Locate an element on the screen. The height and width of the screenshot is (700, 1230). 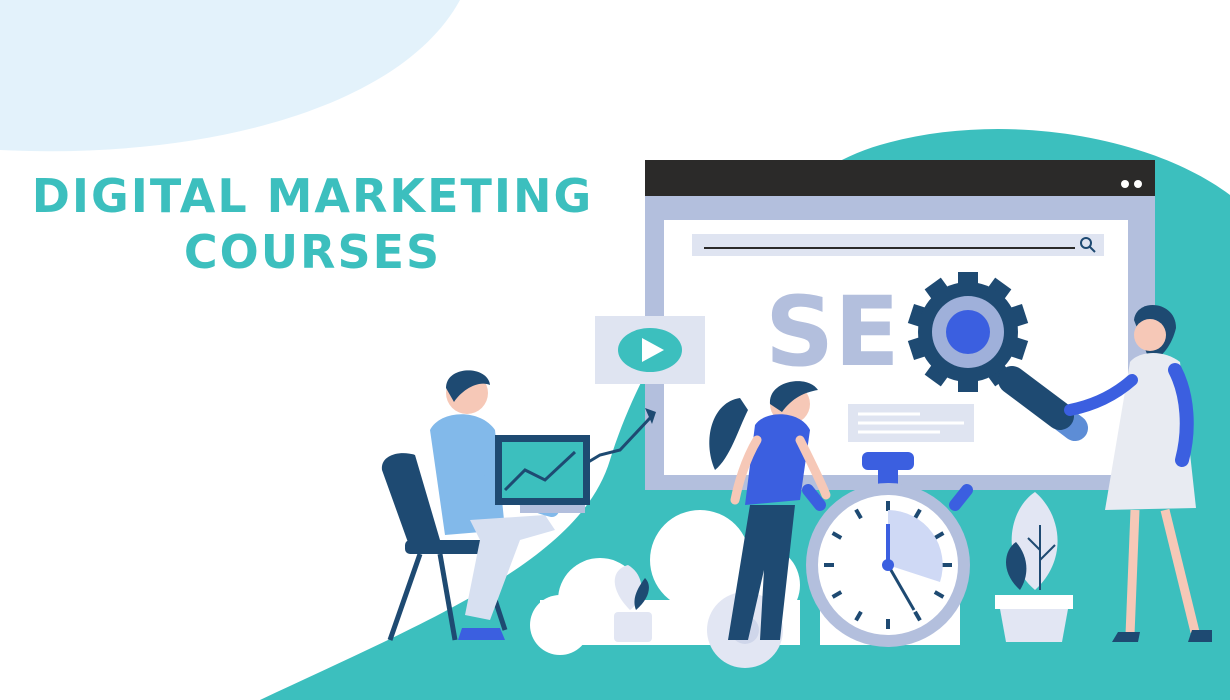
corner-blob is located at coordinates (230, 76).